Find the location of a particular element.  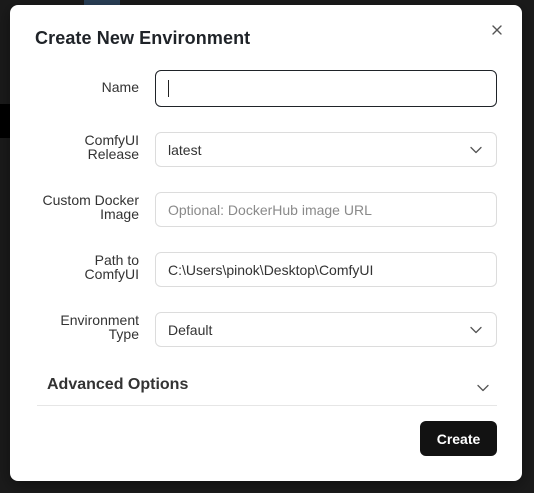

create-button: Create is located at coordinates (458, 438).